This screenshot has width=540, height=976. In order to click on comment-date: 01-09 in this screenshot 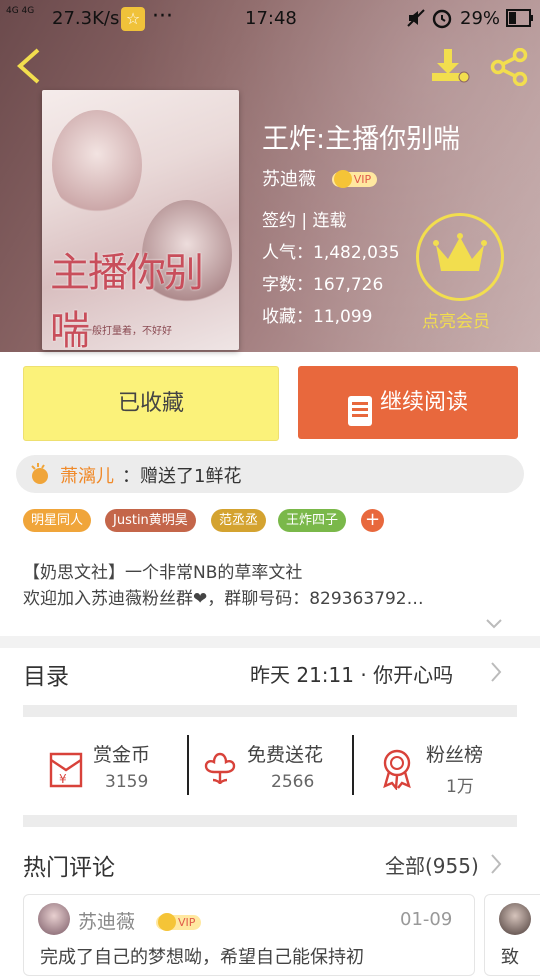, I will do `click(426, 919)`.